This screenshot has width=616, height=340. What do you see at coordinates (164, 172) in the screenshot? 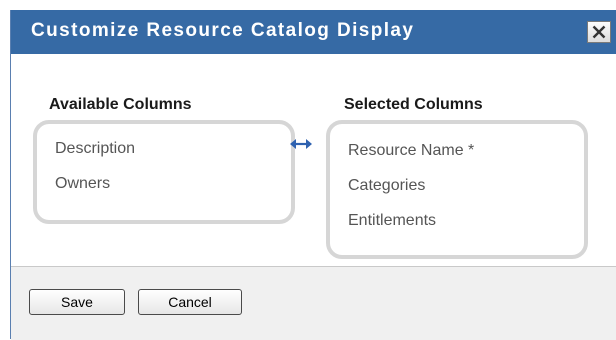
I see `available-columns-list: Description Owners` at bounding box center [164, 172].